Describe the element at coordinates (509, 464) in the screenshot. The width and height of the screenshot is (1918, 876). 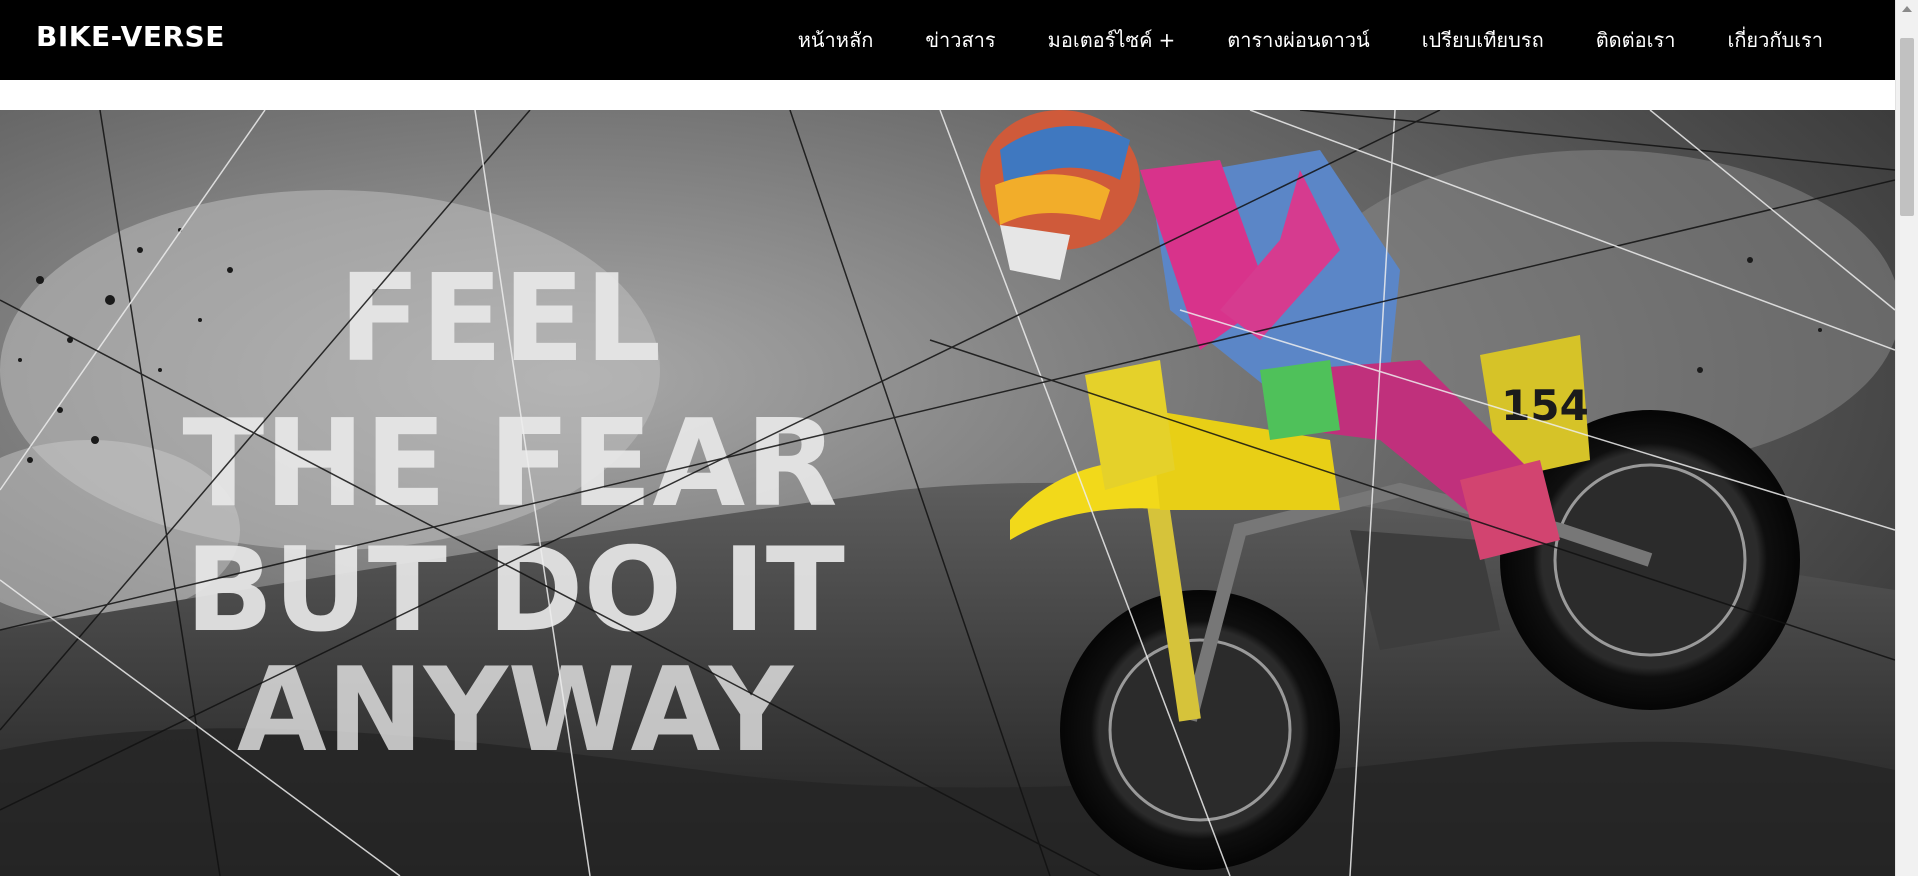
I see `slogan-line-2: THE FEAR` at that location.